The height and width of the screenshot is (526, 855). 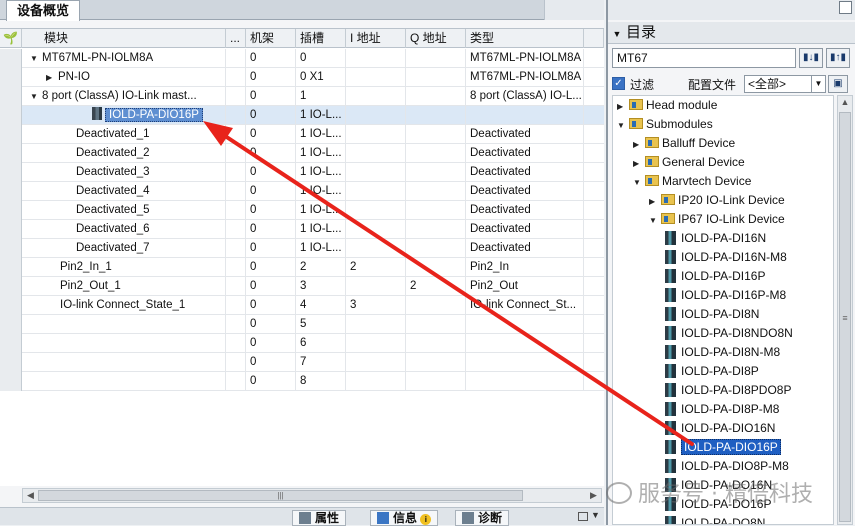 I want to click on table-row: Deactivated_6 0 1 IO-L... Deactivated, so click(x=302, y=229).